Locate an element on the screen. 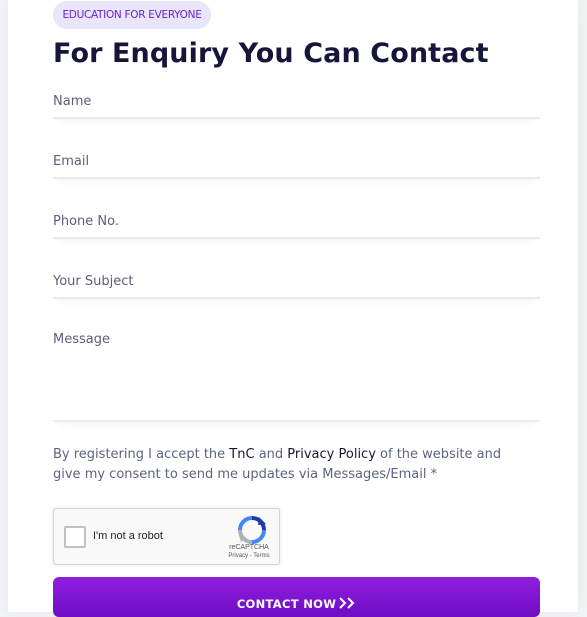 This screenshot has height=617, width=587. category-badge: EDUCATION FOR EVERYONE is located at coordinates (132, 15).